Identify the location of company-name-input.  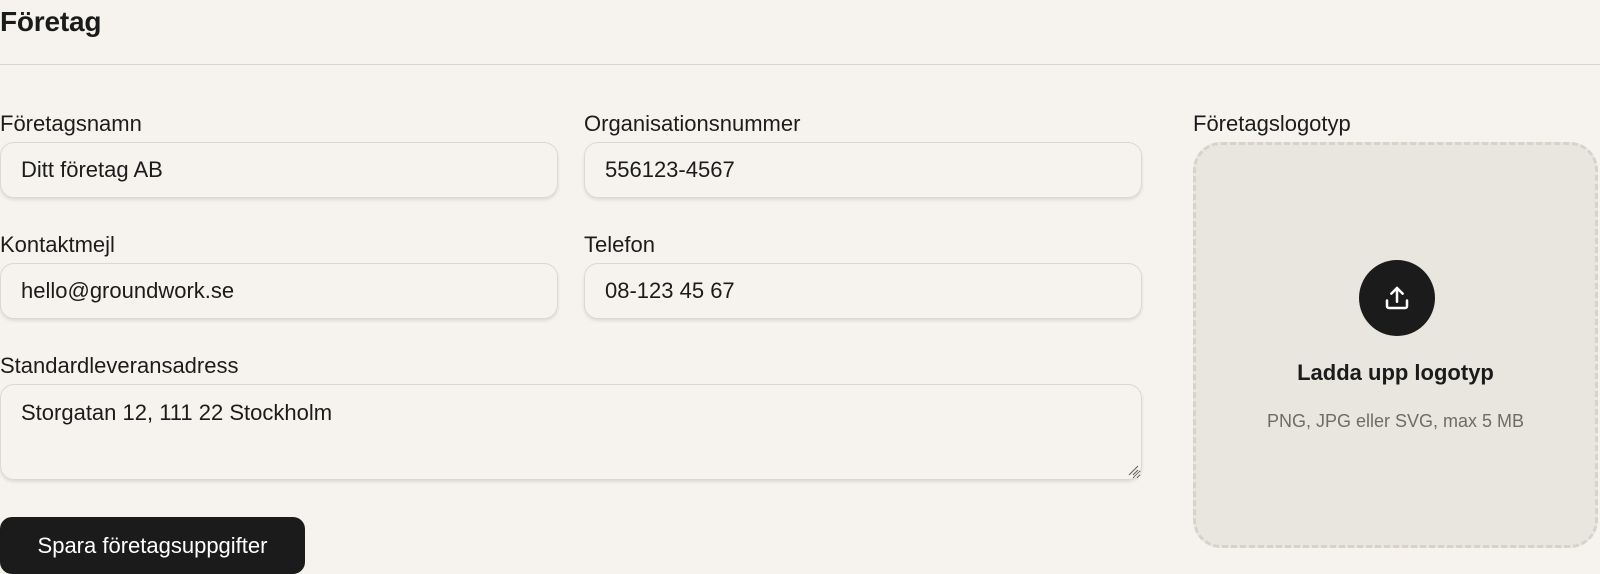
(279, 170).